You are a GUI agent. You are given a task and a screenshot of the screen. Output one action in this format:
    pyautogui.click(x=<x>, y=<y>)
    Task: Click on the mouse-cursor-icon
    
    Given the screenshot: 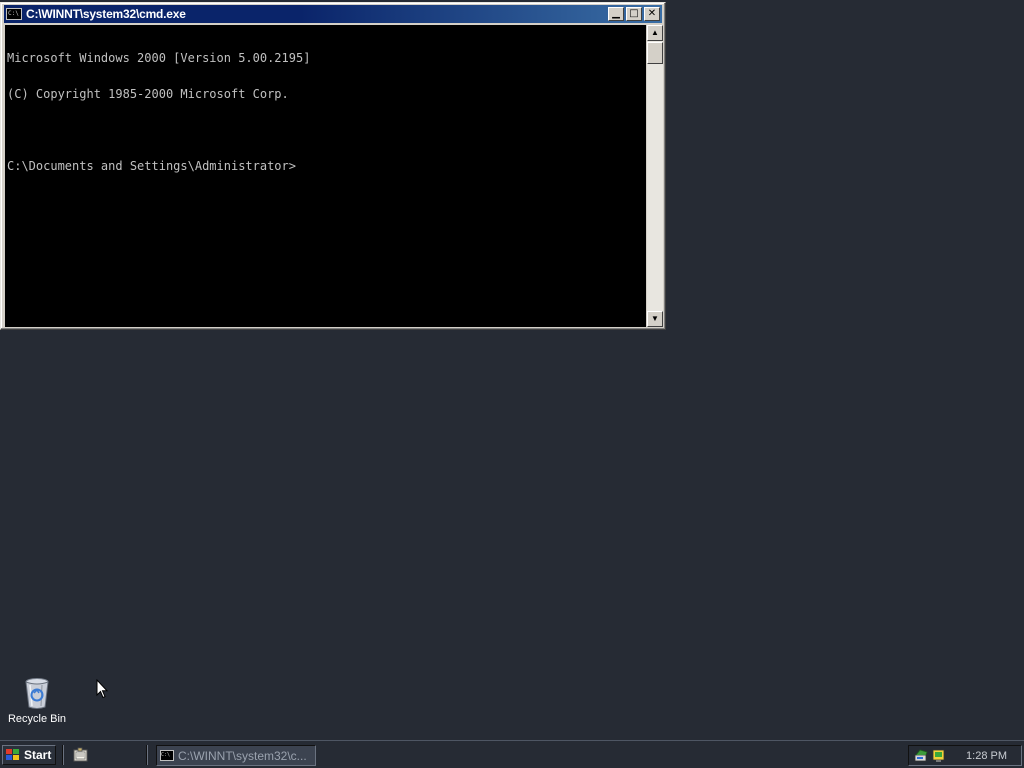 What is the action you would take?
    pyautogui.click(x=102, y=689)
    